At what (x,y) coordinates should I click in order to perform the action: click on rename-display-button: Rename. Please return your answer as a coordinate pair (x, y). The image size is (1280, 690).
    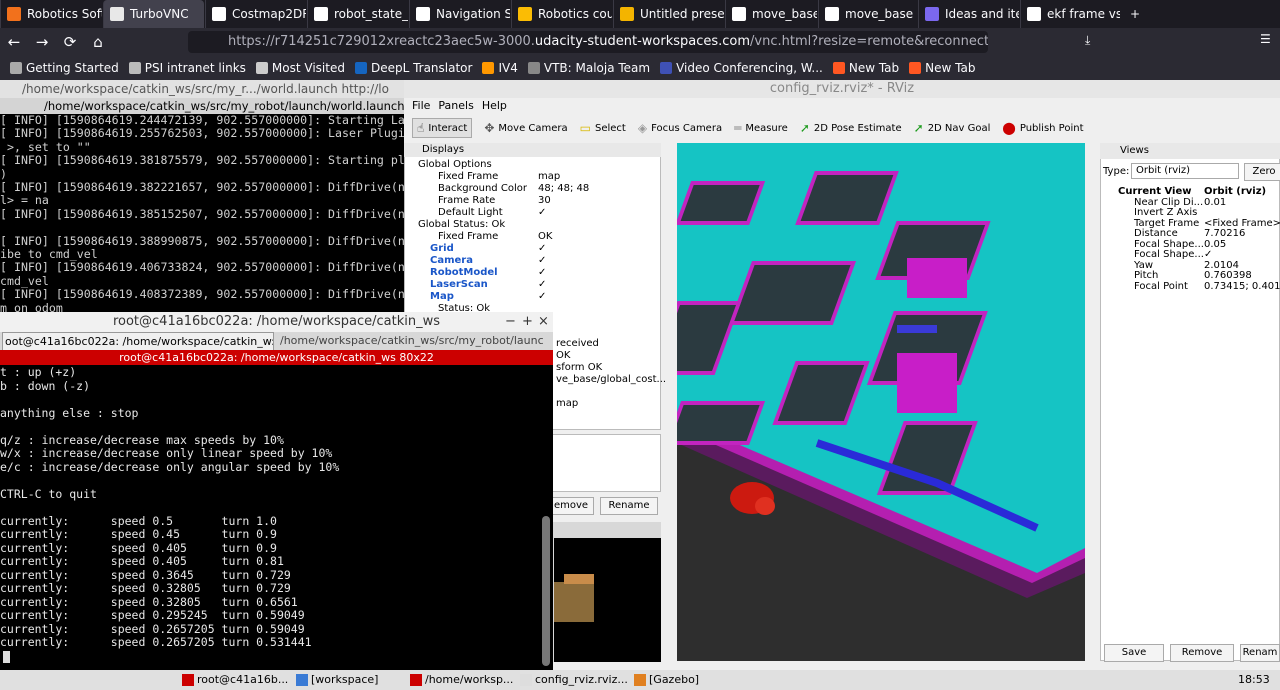
    Looking at the image, I should click on (629, 506).